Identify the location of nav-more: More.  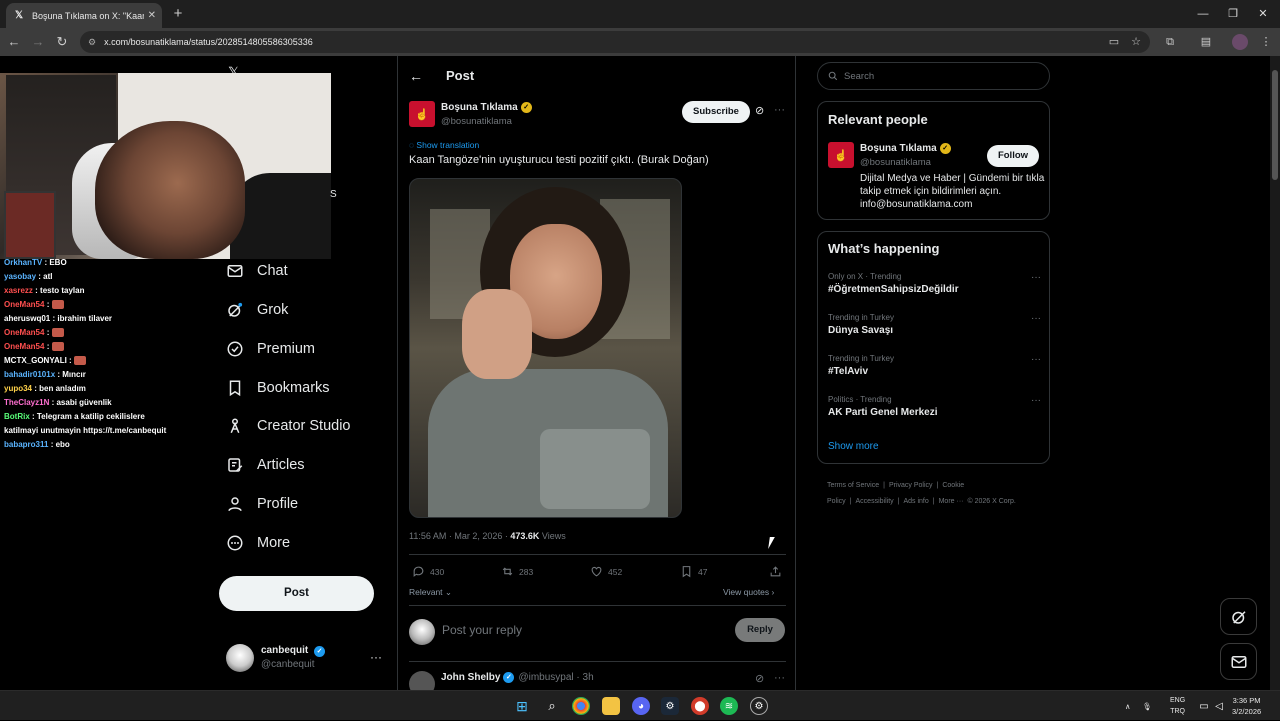
(258, 543).